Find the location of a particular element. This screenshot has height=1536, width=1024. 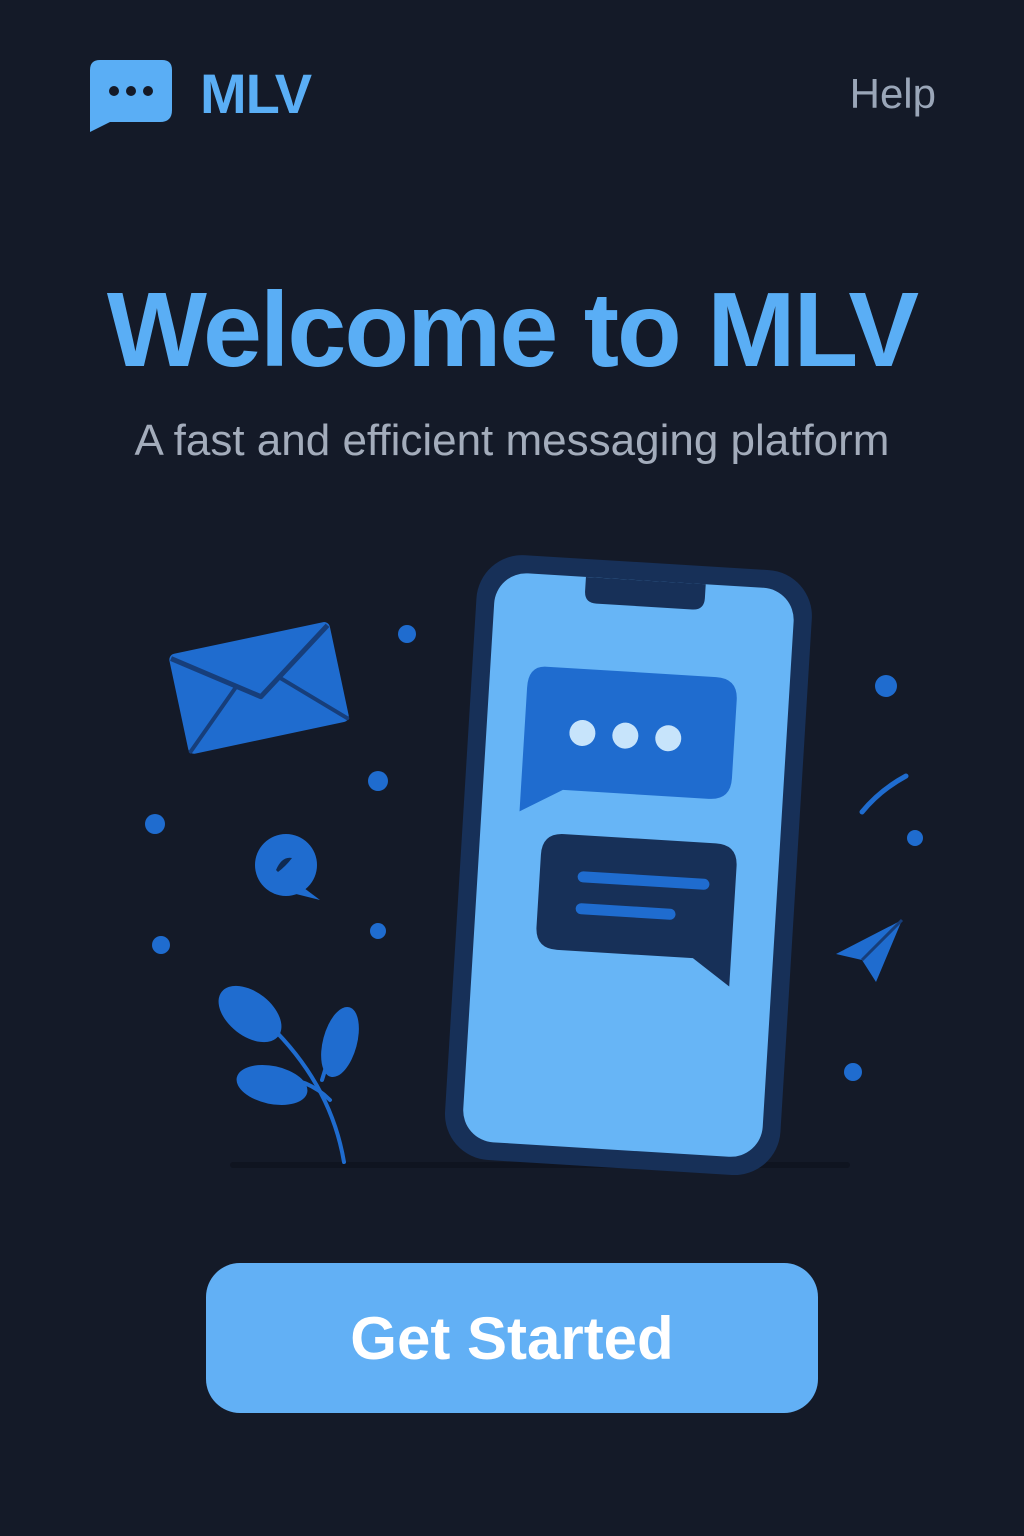

get-started-button: Get Started is located at coordinates (512, 1338).